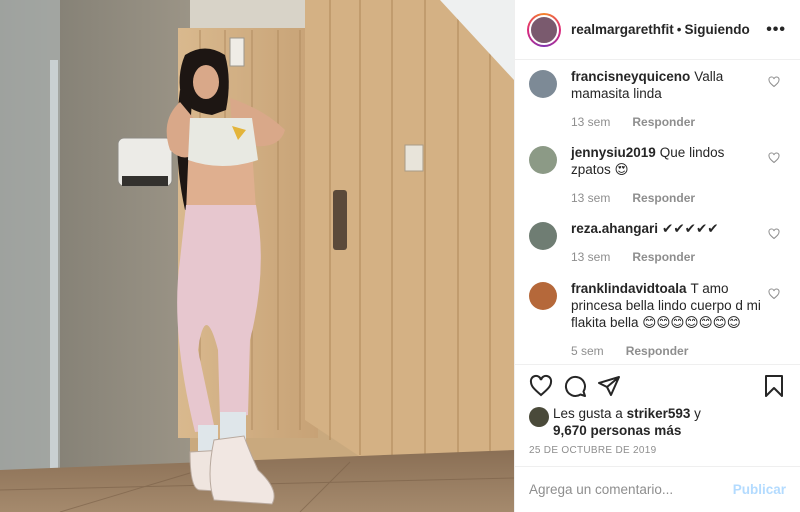  I want to click on liker-username: striker593, so click(659, 413).